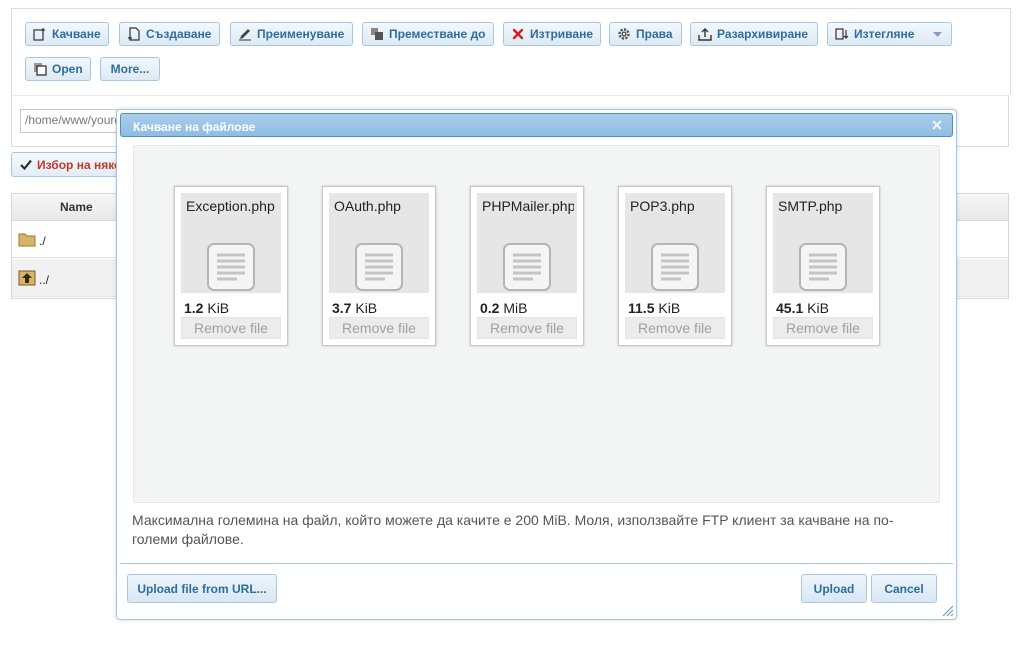  I want to click on row-name: ../, so click(44, 280).